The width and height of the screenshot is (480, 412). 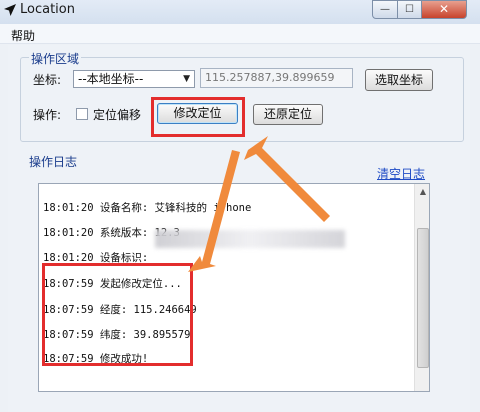 I want to click on menu-bar: 帮助, so click(x=240, y=34).